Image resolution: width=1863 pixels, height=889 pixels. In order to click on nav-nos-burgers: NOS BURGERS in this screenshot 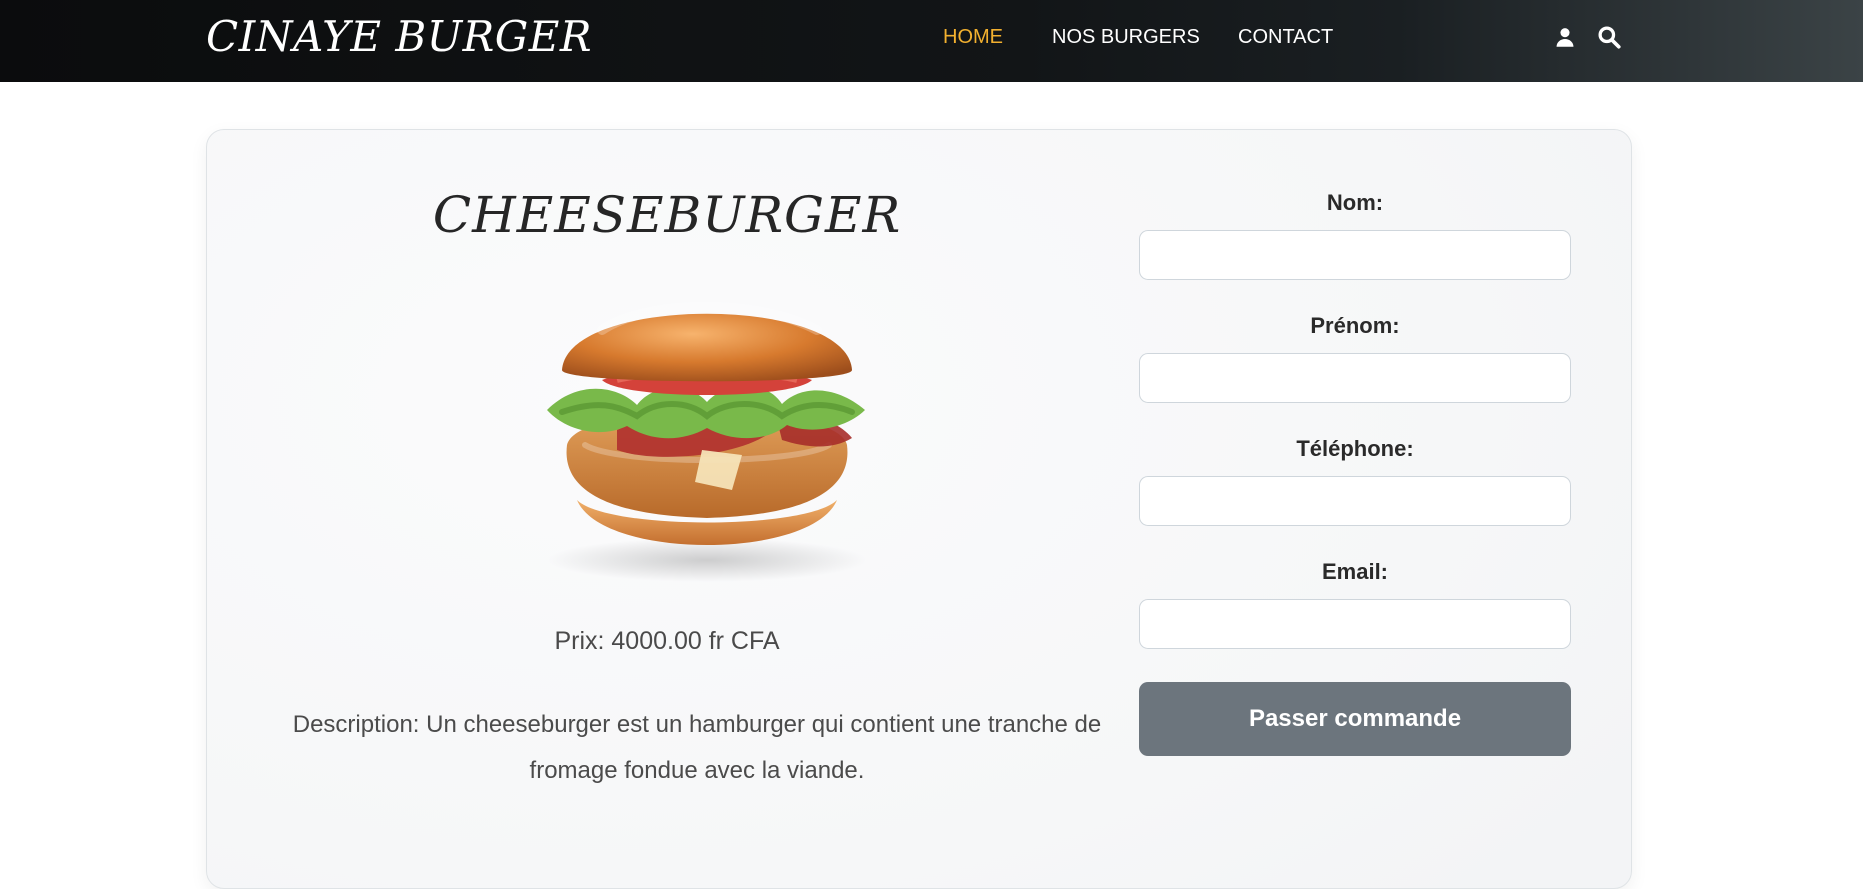, I will do `click(1126, 37)`.